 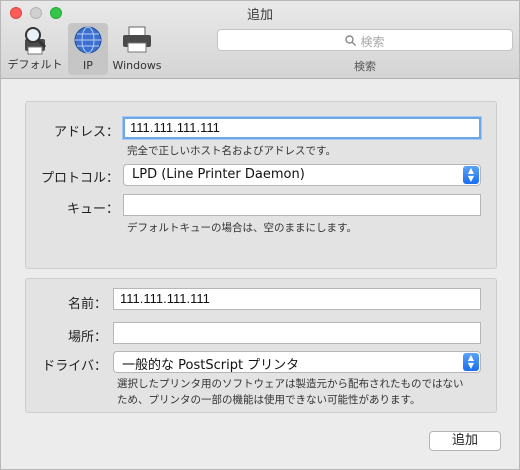 I want to click on toolbar-item-label: Windows, so click(x=137, y=65).